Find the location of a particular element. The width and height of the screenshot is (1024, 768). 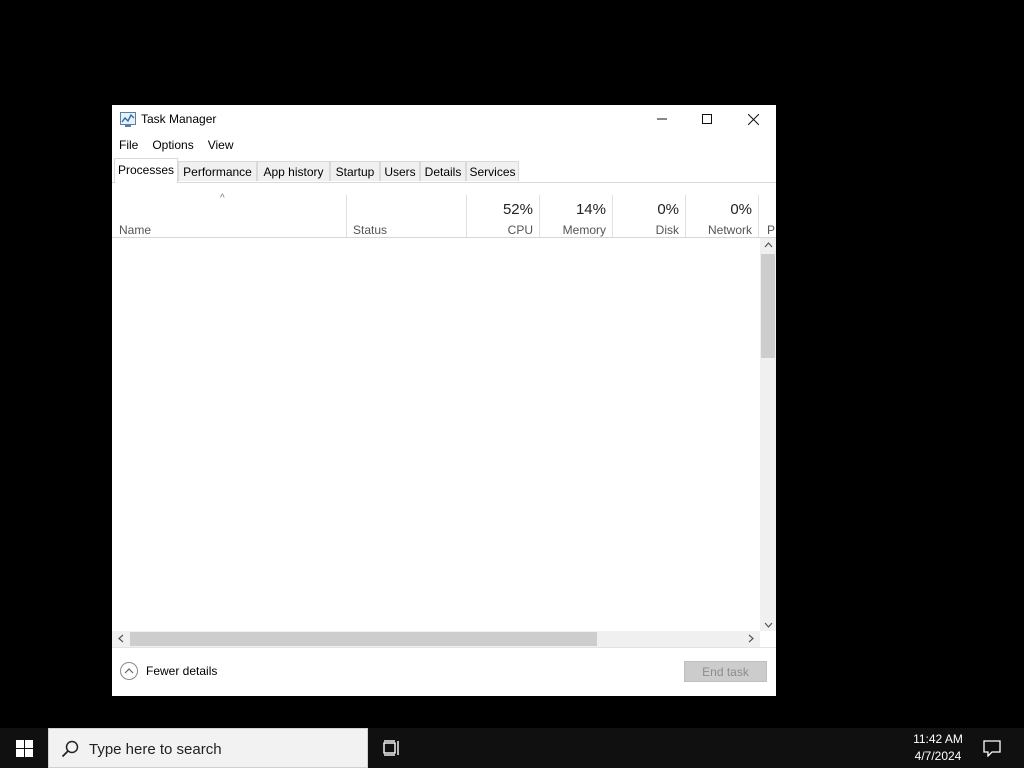

maximize-icon is located at coordinates (707, 119).